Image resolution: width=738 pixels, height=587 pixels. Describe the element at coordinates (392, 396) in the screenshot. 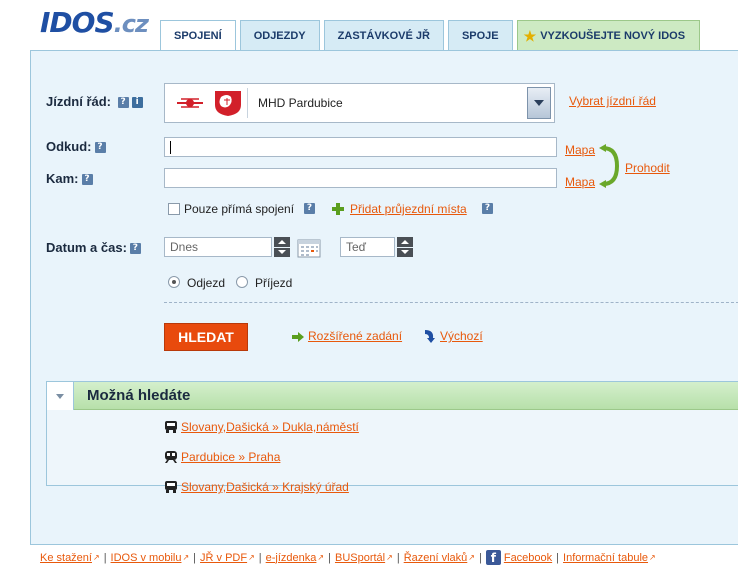

I see `mozna-hledate-header: Možná hledáte` at that location.